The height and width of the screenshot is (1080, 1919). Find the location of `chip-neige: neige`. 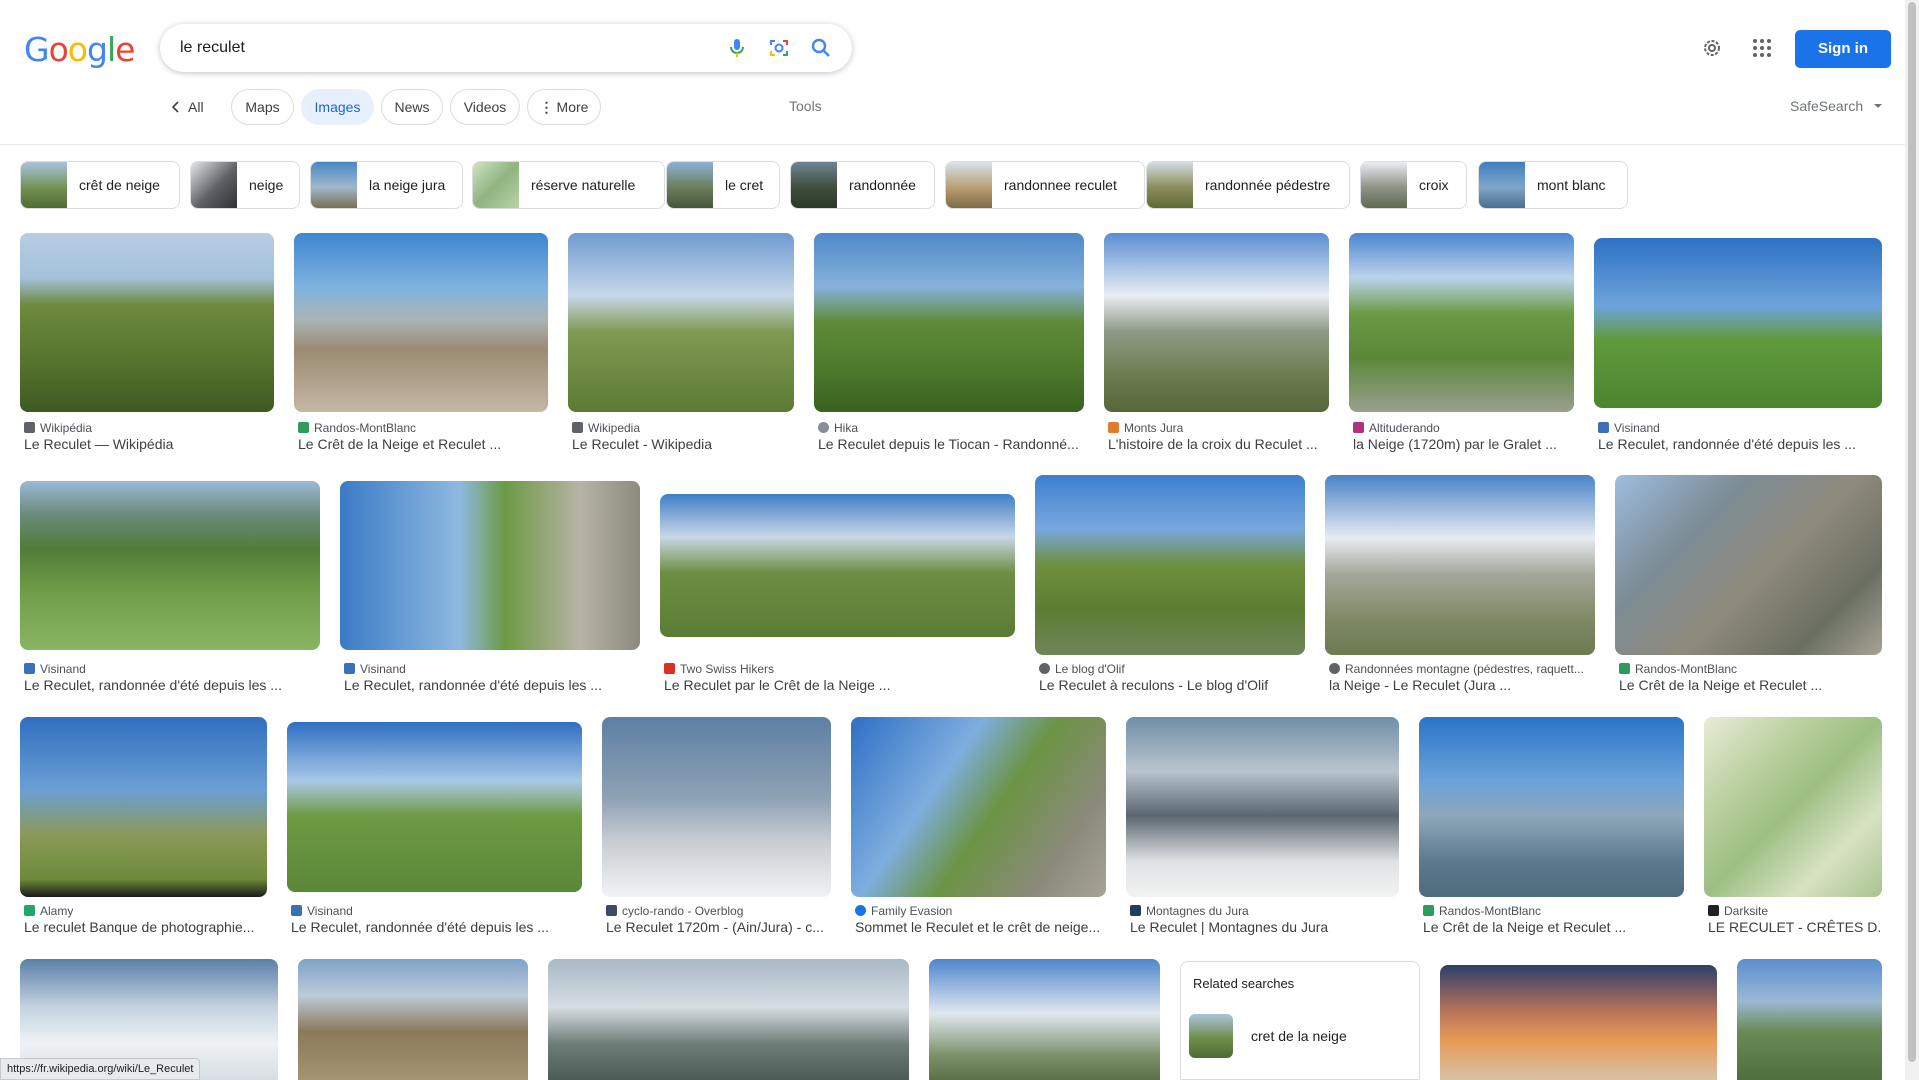

chip-neige: neige is located at coordinates (245, 185).